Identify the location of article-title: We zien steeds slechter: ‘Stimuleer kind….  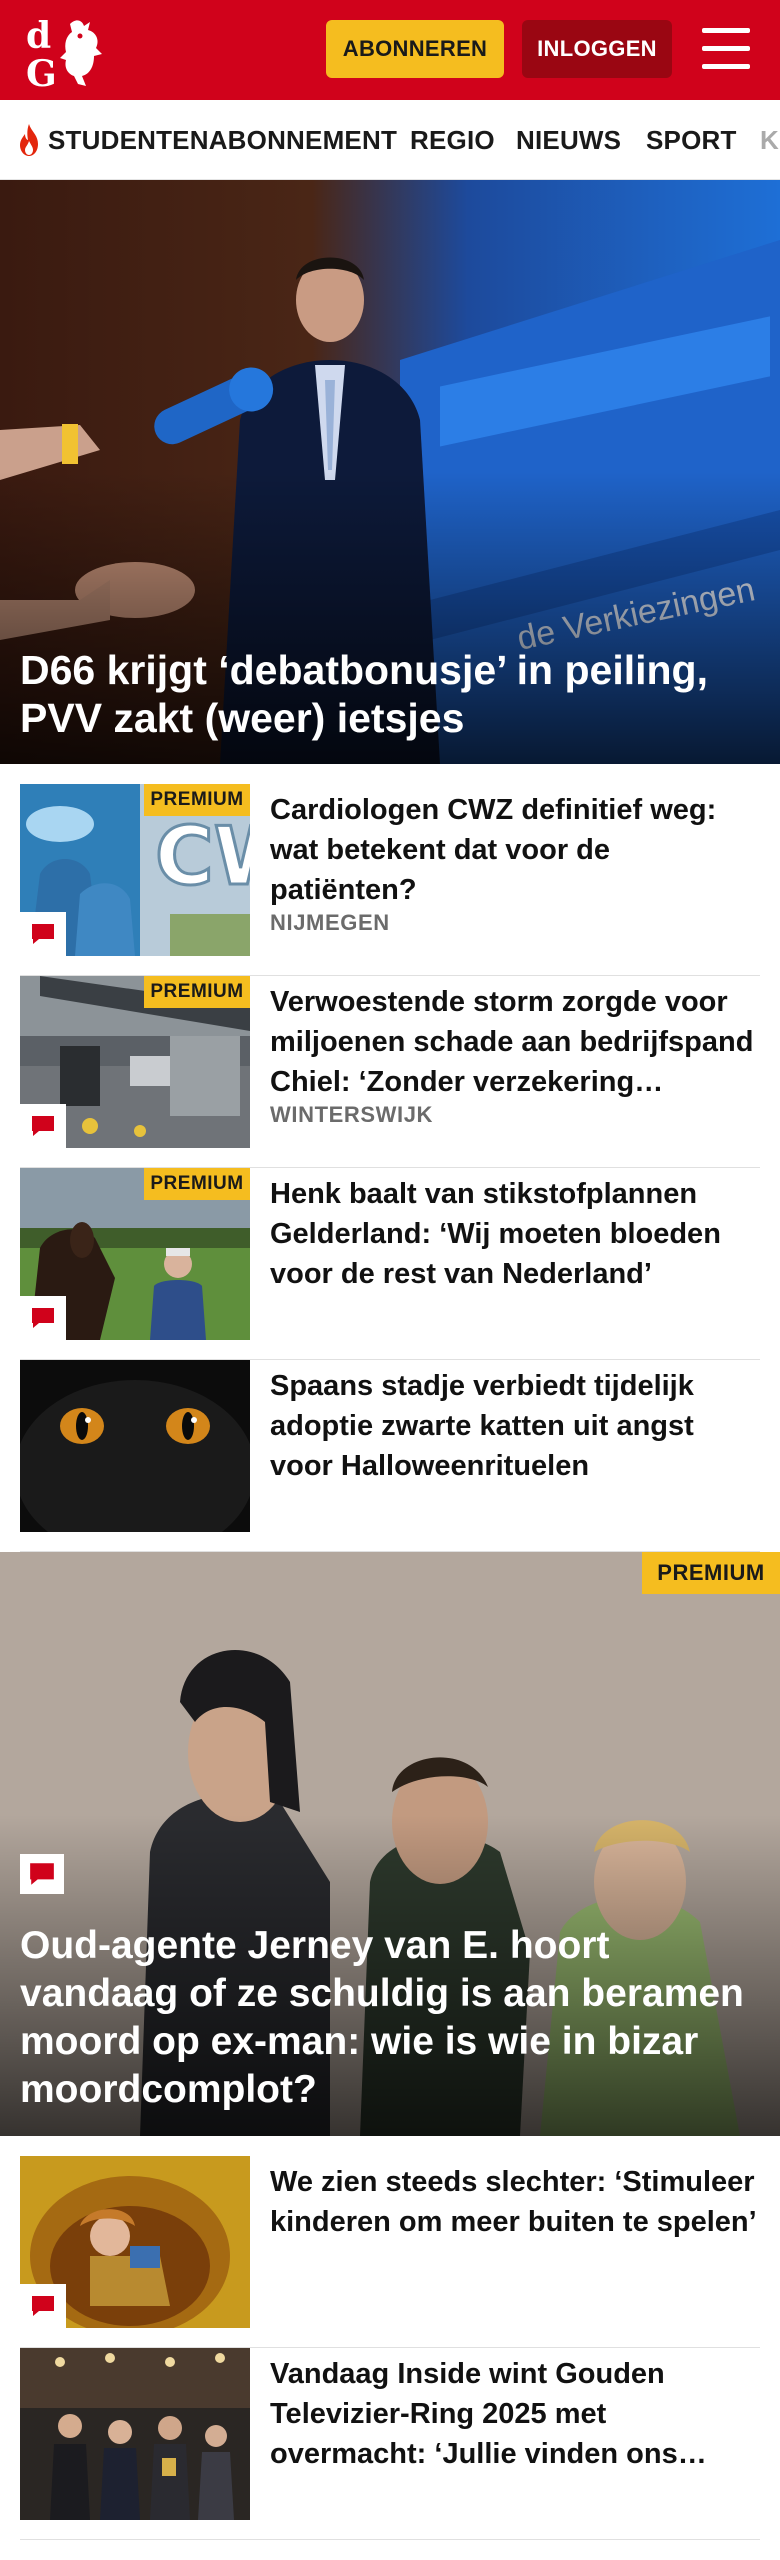
(515, 2202).